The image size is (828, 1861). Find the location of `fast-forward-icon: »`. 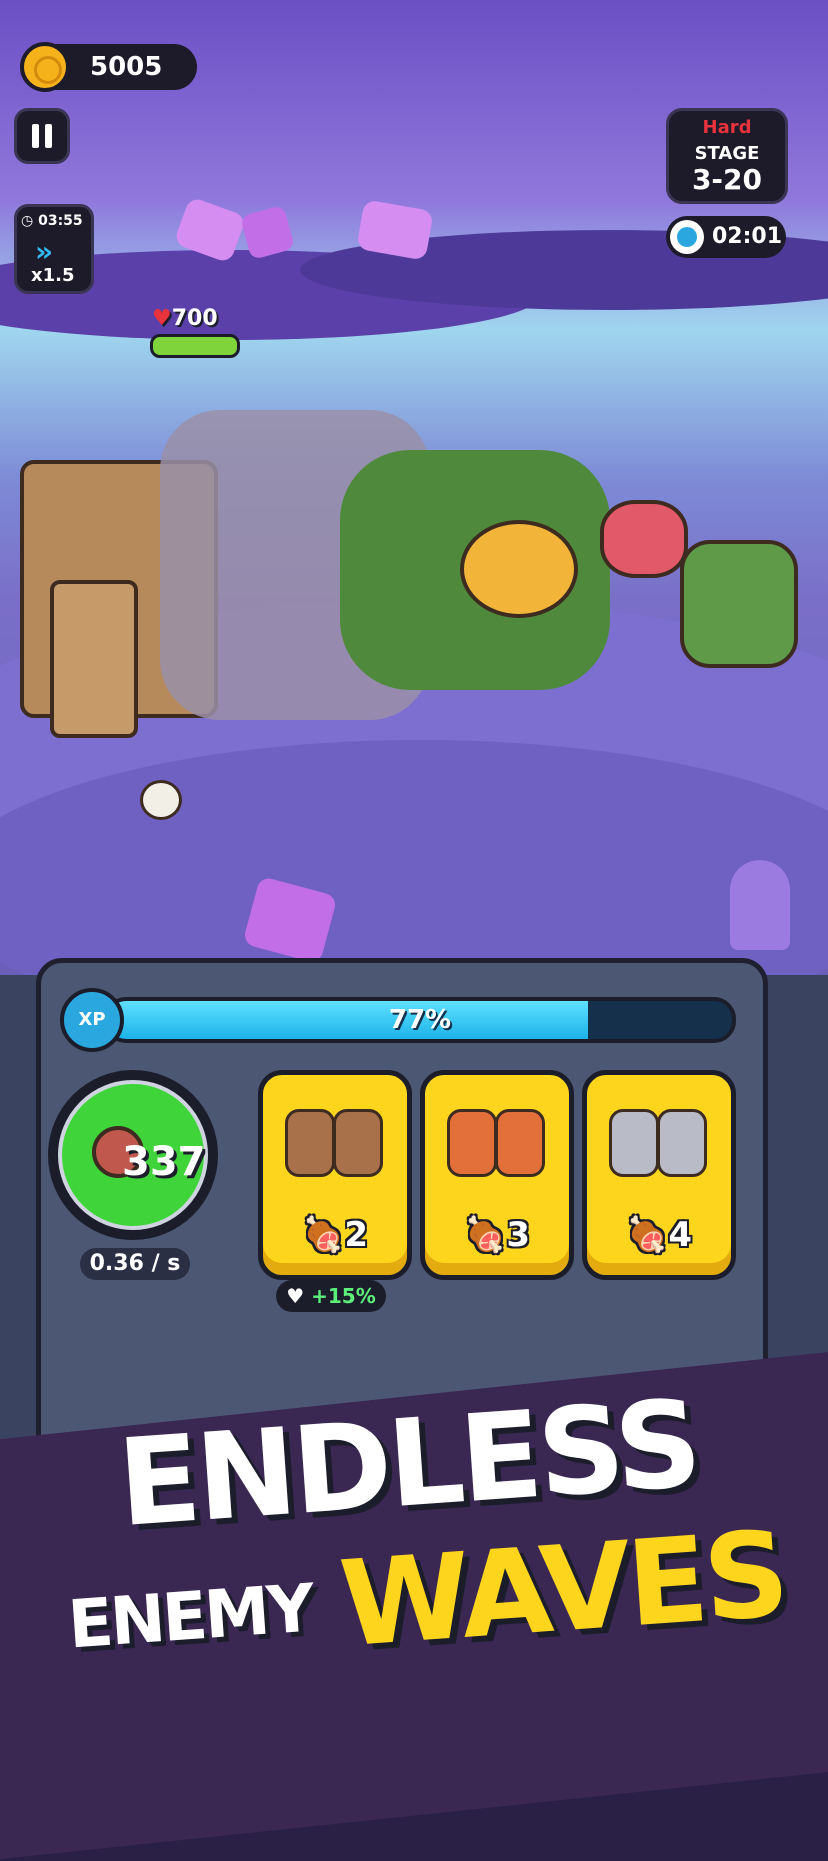

fast-forward-icon: » is located at coordinates (44, 251).